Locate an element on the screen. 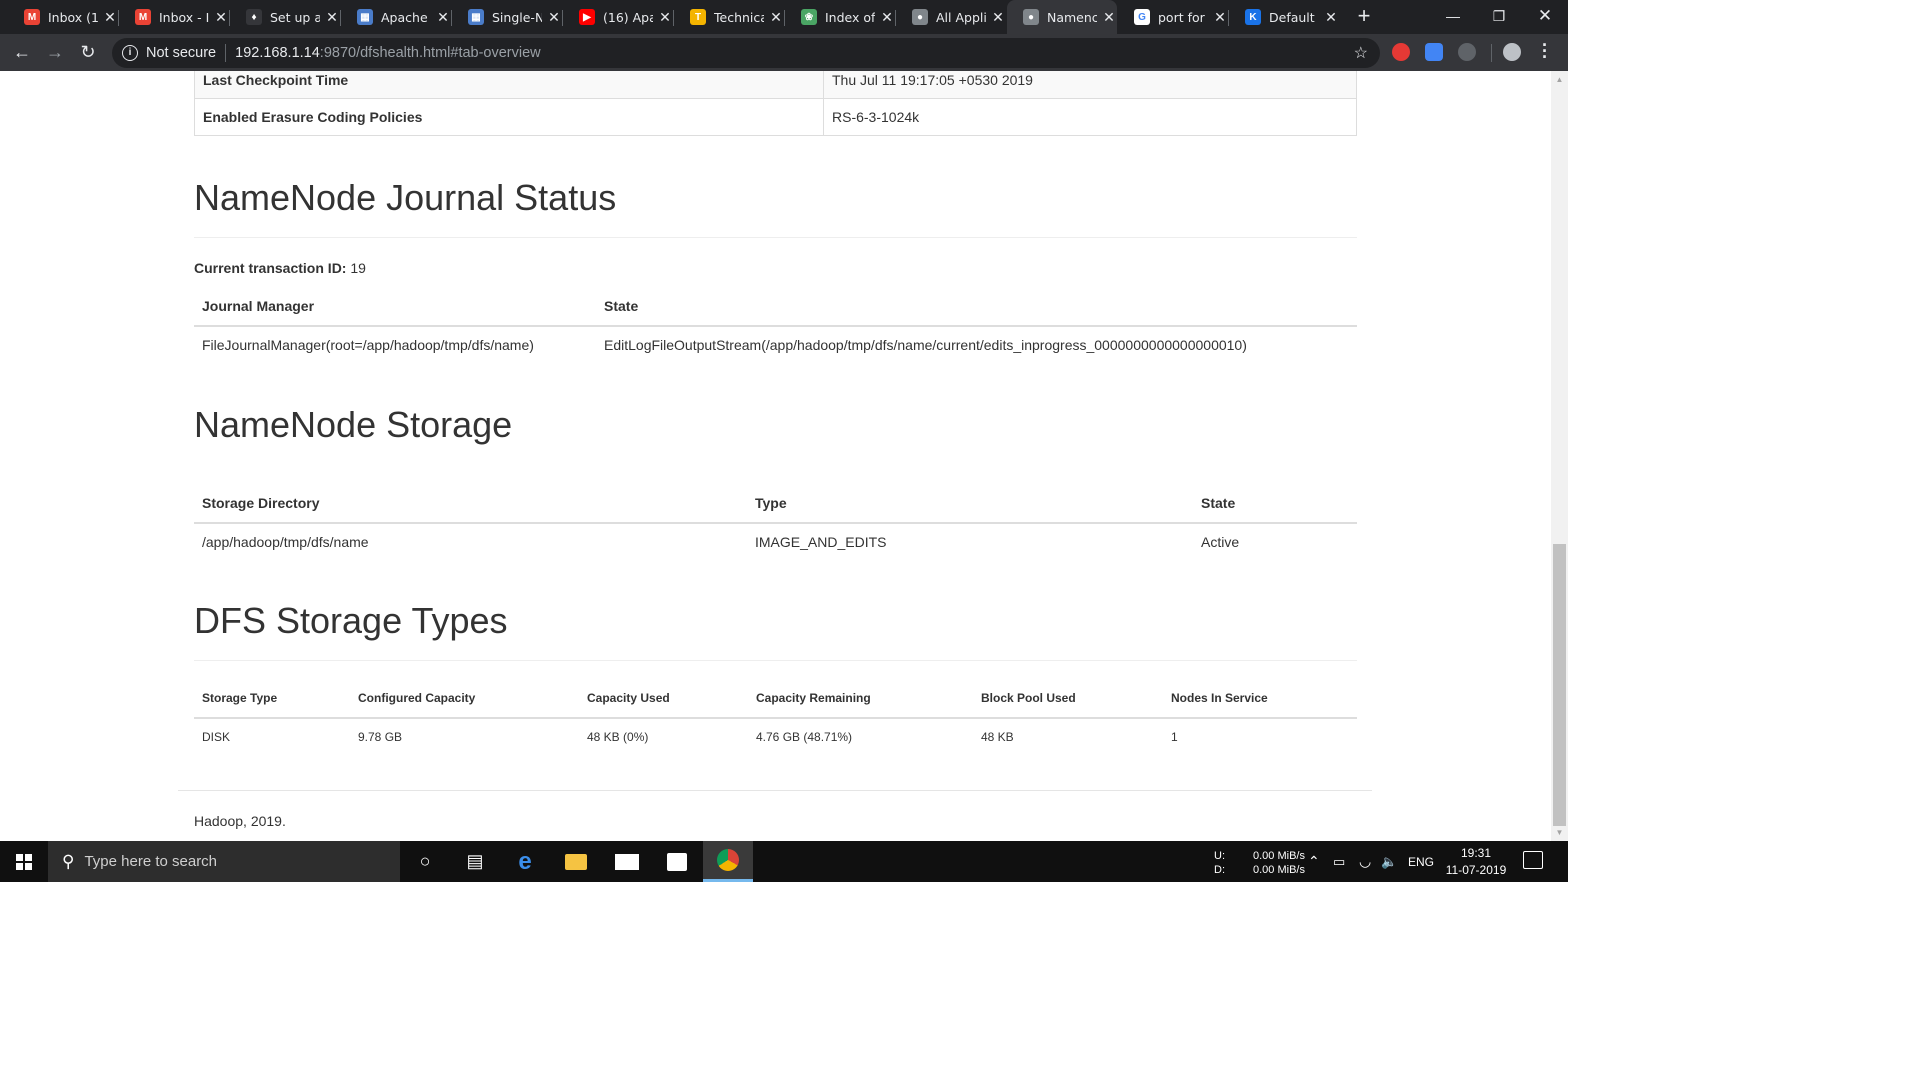 This screenshot has height=1080, width=1920. mail-icon is located at coordinates (627, 861).